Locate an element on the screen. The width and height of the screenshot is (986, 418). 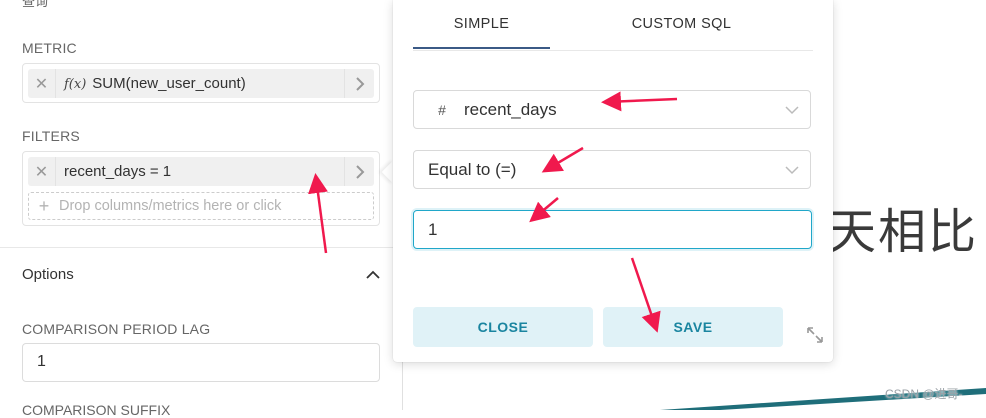
remove-metric-icon: ✕ is located at coordinates (42, 83).